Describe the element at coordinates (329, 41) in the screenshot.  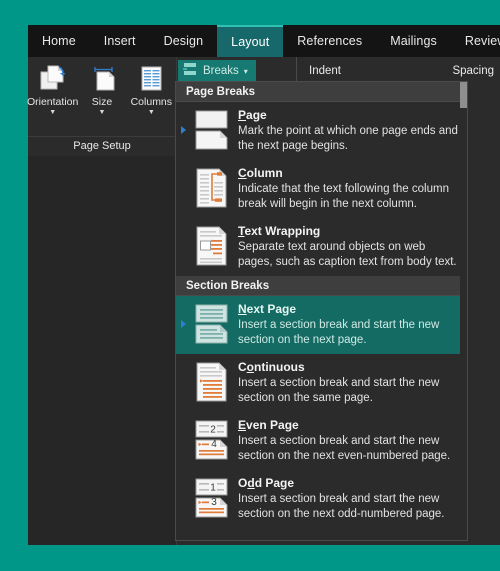
I see `tab-references: References` at that location.